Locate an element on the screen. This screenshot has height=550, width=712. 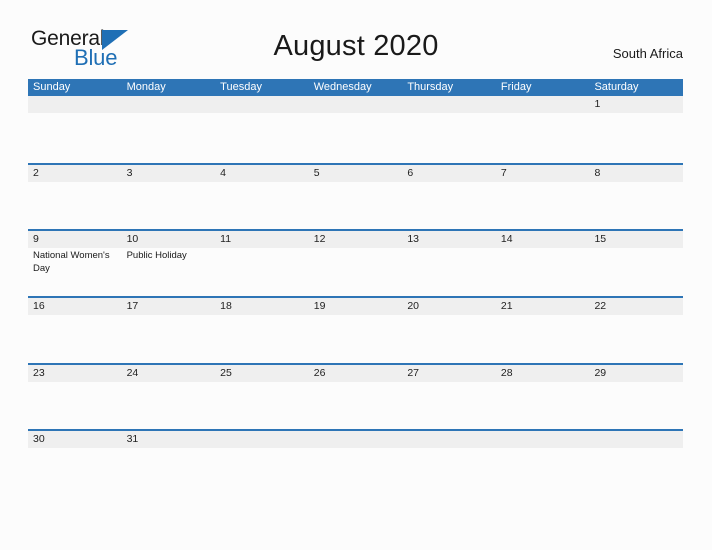
weekday-wednesday: Wednesday is located at coordinates (342, 87).